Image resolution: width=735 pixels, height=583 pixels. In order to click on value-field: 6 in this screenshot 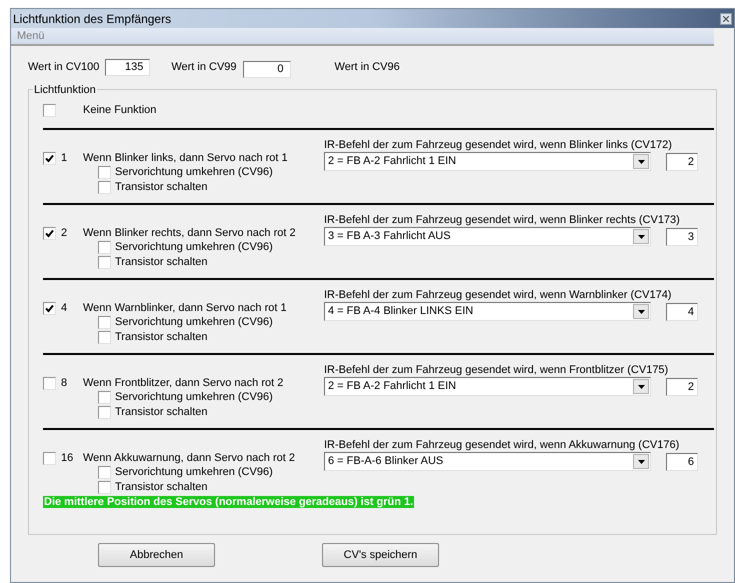, I will do `click(682, 461)`.